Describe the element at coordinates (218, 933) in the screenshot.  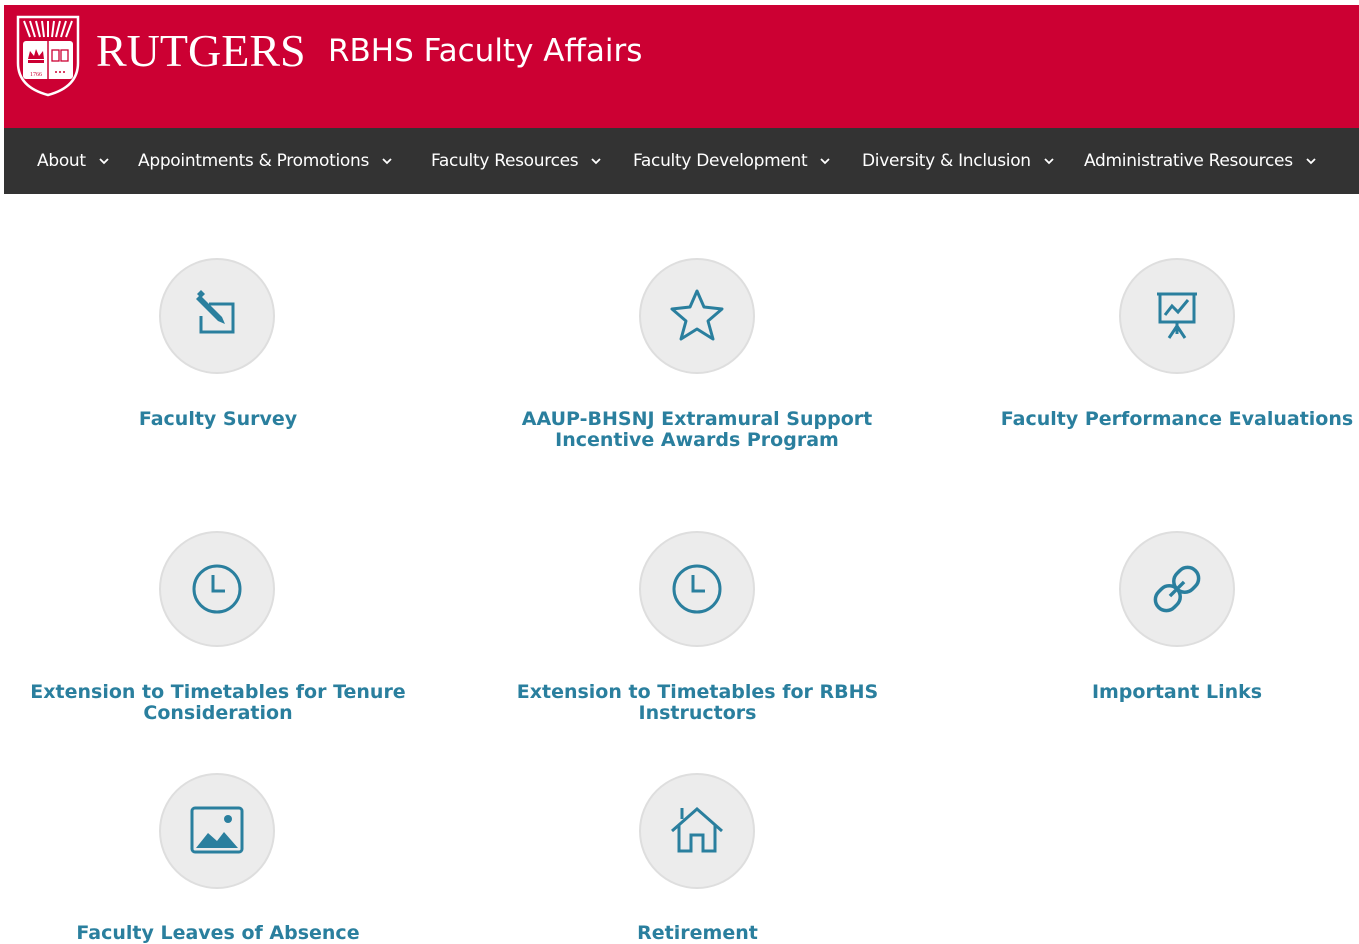
I see `tile-label-leaves-of-absence: Faculty Leaves of Absence` at that location.